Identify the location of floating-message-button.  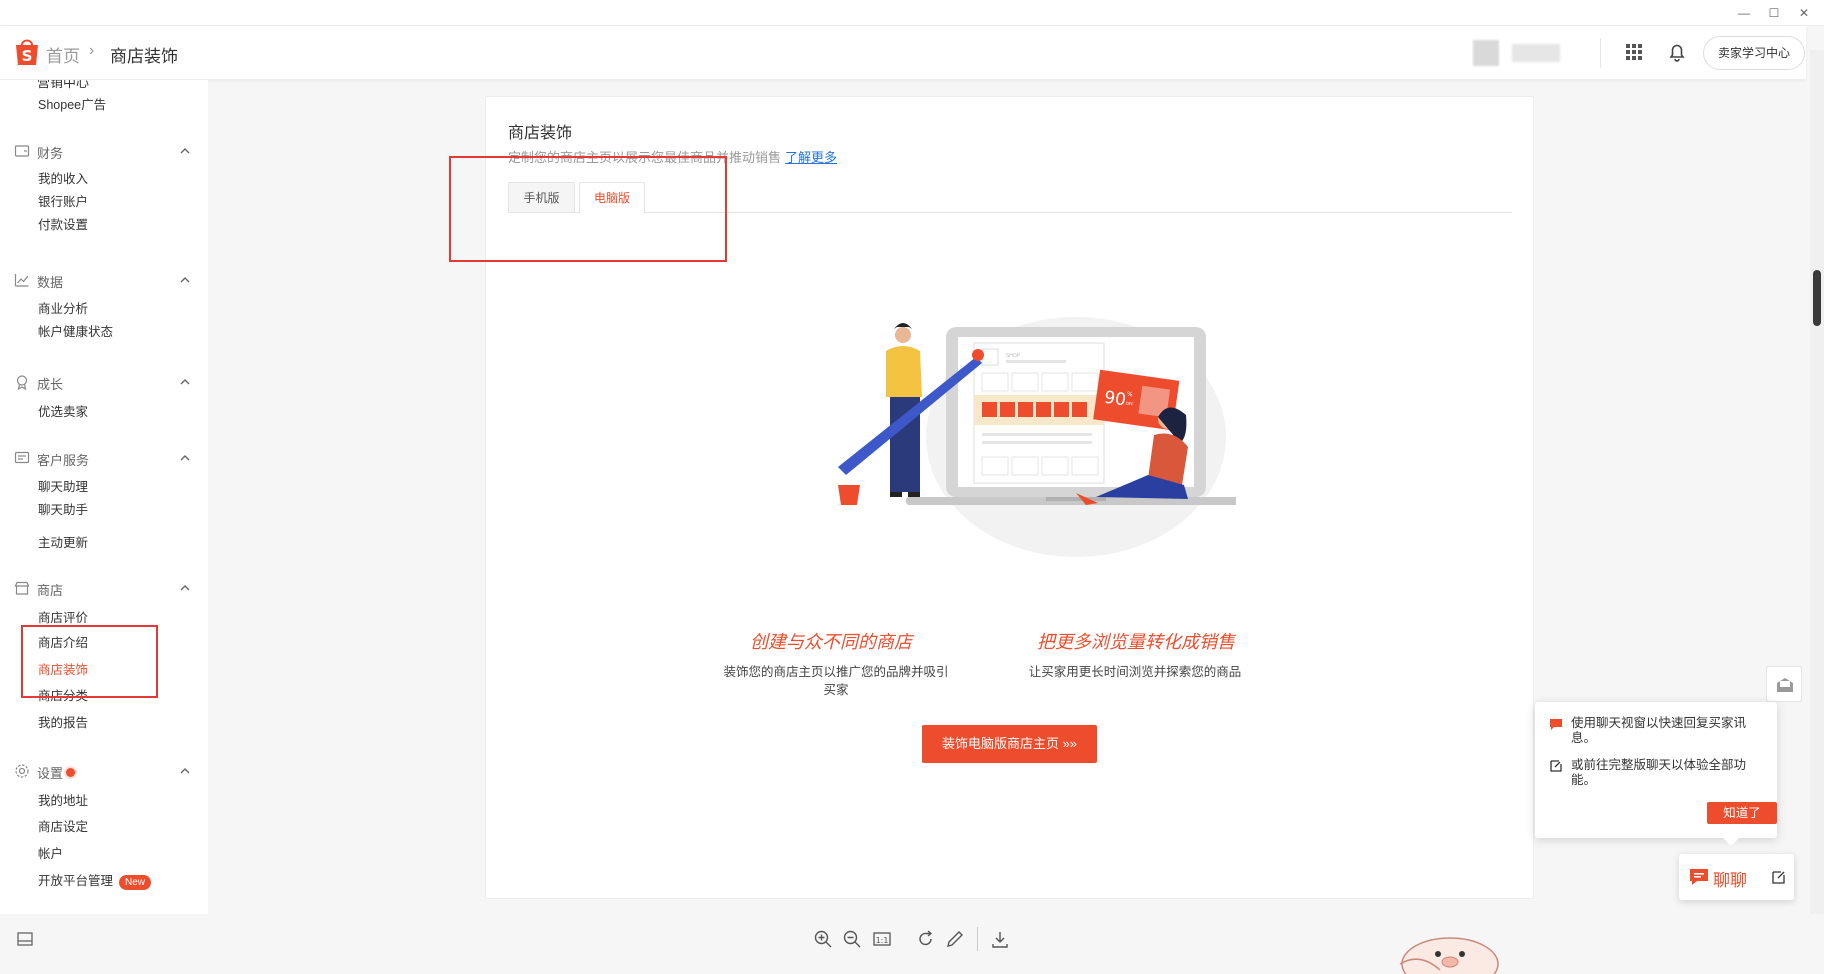
(1784, 684).